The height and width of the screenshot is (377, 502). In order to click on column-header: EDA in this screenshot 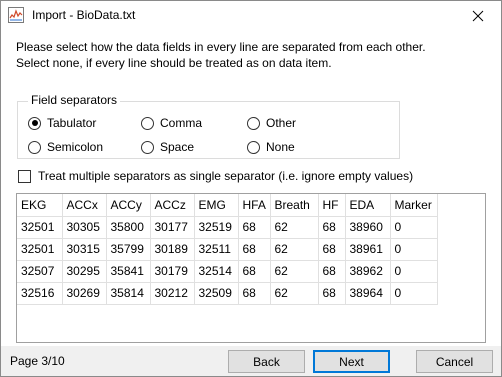, I will do `click(368, 205)`.